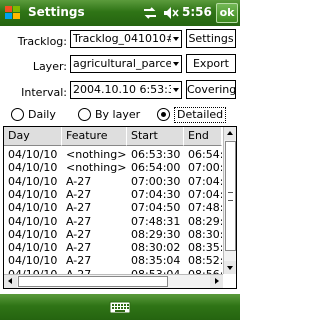 The image size is (320, 320). I want to click on tracklog-value: Tracklog_041010#:, so click(126, 38).